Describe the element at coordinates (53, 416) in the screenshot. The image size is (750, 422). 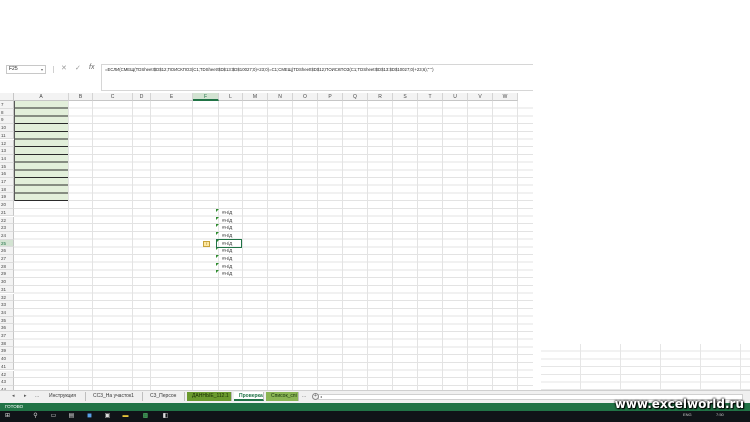
I see `task-view-icon: ▭` at that location.